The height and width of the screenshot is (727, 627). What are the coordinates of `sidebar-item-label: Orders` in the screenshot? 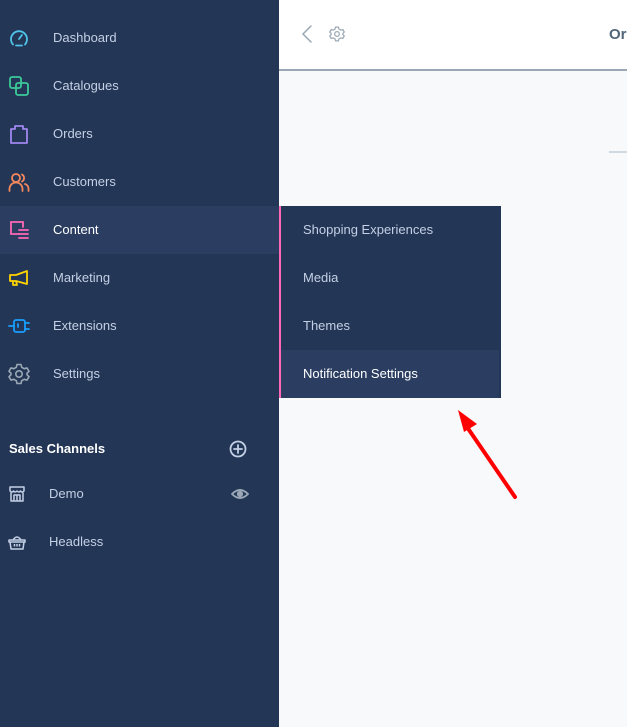 It's located at (73, 133).